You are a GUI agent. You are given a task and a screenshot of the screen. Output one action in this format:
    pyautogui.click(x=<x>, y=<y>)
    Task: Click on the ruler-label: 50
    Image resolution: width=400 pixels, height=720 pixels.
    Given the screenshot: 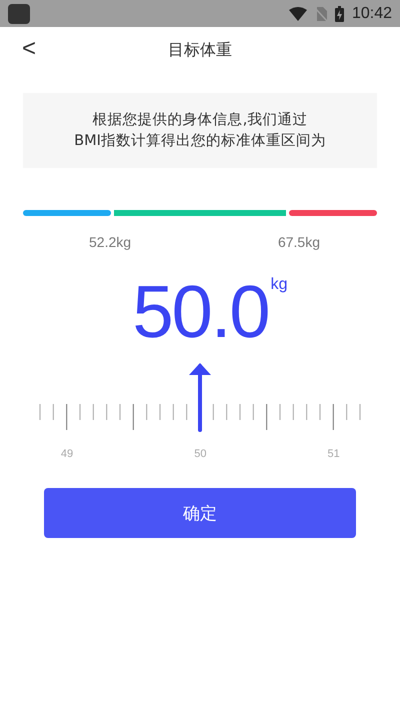 What is the action you would take?
    pyautogui.click(x=200, y=454)
    